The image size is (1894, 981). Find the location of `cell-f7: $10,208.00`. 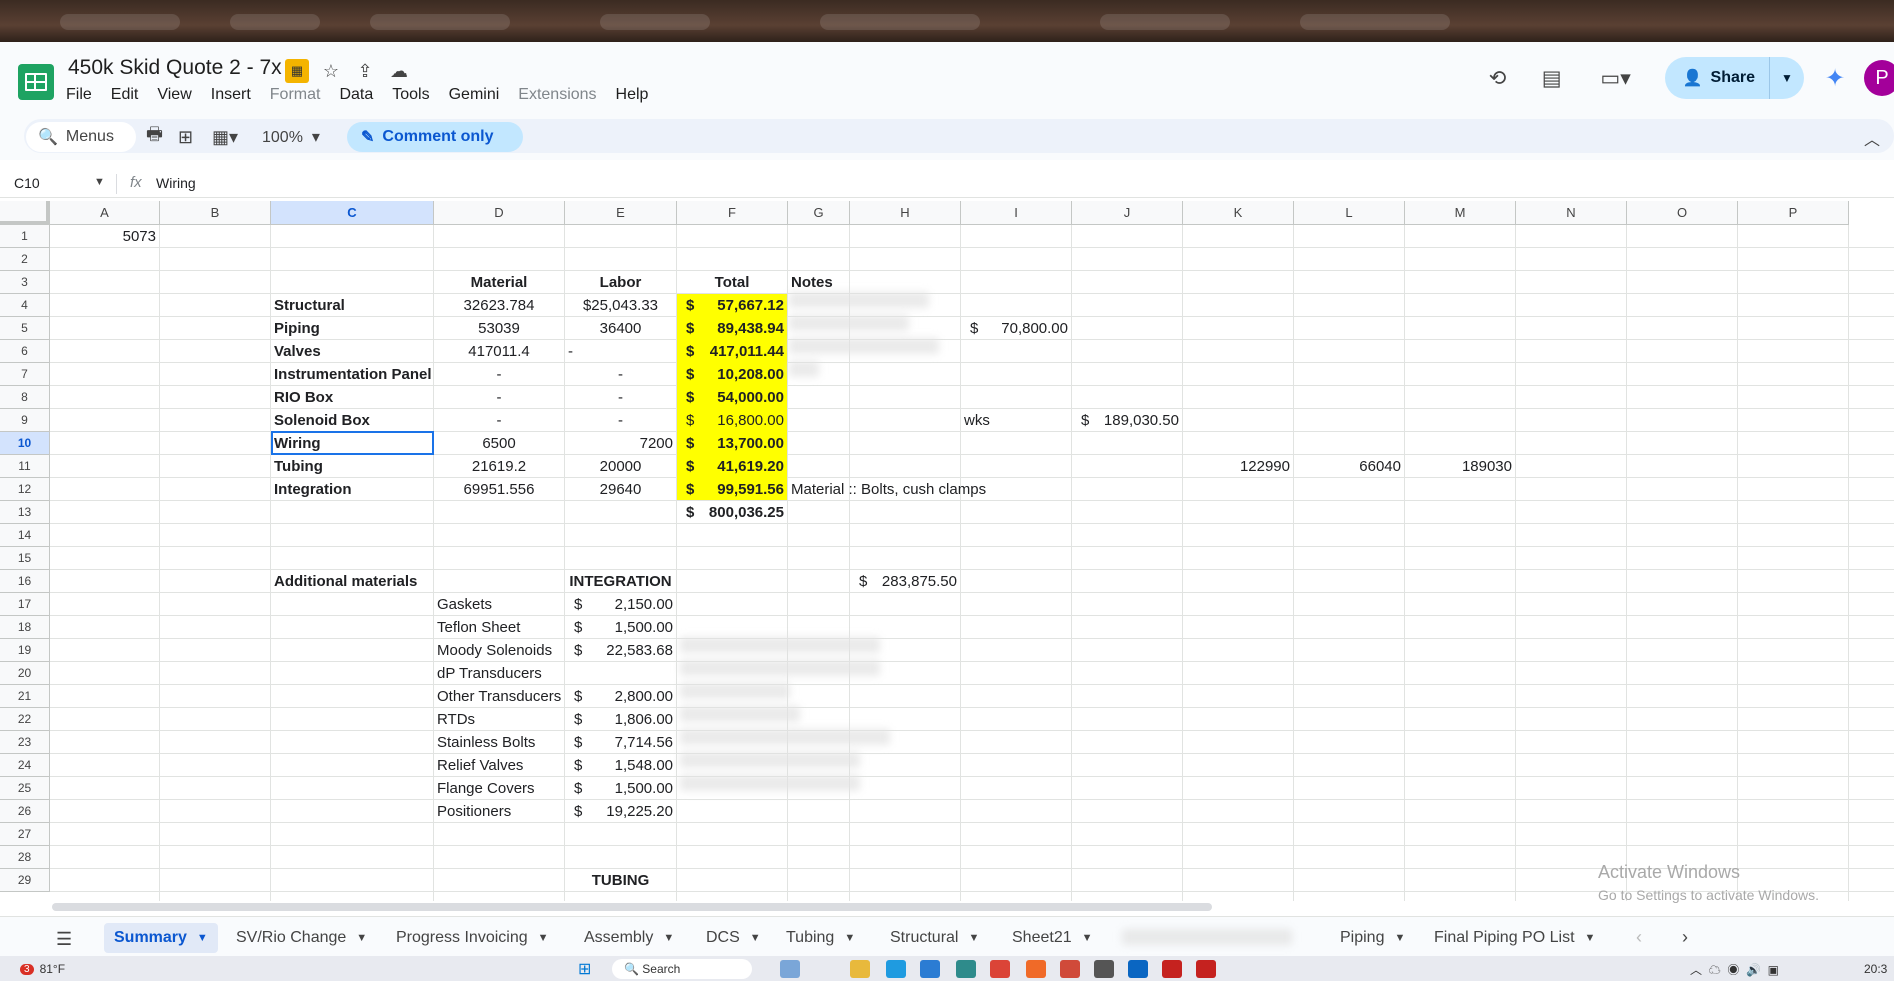

cell-f7: $10,208.00 is located at coordinates (732, 374).